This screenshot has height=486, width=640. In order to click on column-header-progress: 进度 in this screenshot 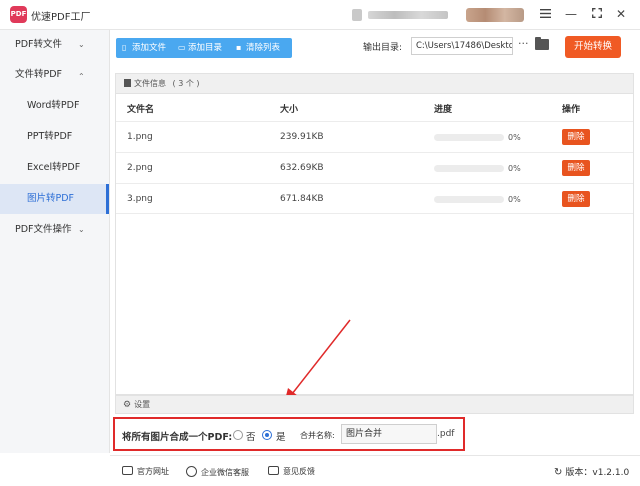, I will do `click(443, 110)`.